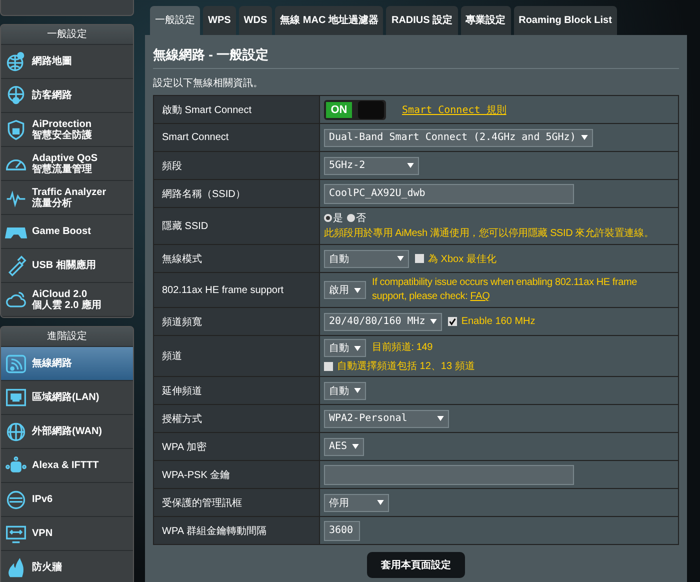 The width and height of the screenshot is (700, 582). I want to click on dropdown: WPA2-Personal, so click(386, 419).